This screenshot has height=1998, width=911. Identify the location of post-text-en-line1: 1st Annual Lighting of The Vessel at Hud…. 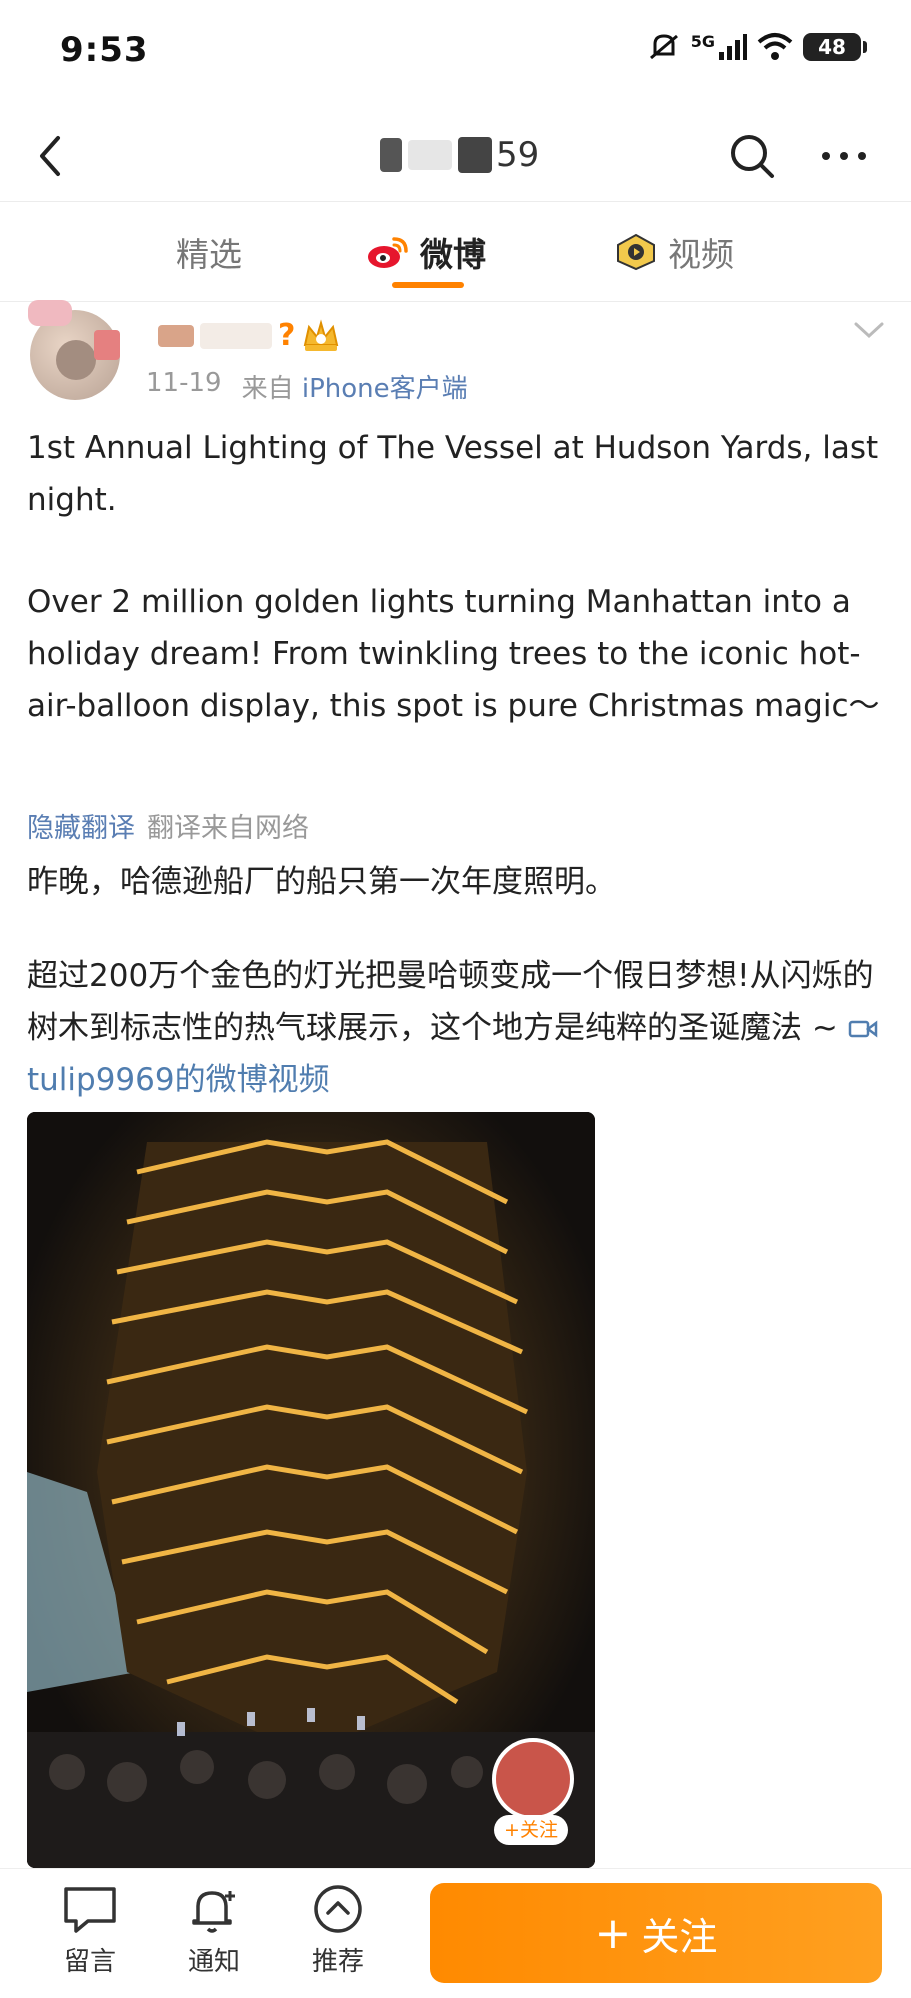
(453, 474).